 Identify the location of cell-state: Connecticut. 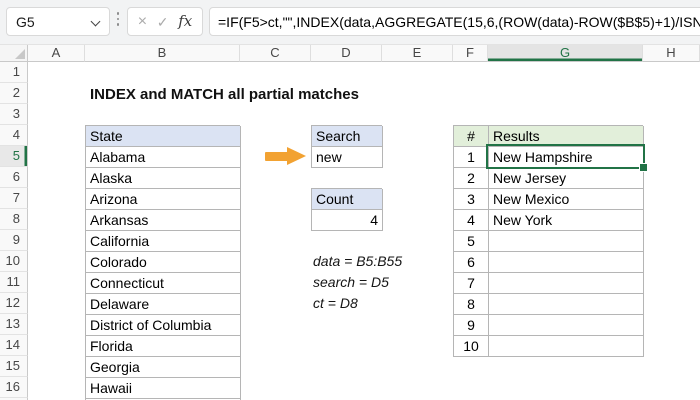
(163, 283).